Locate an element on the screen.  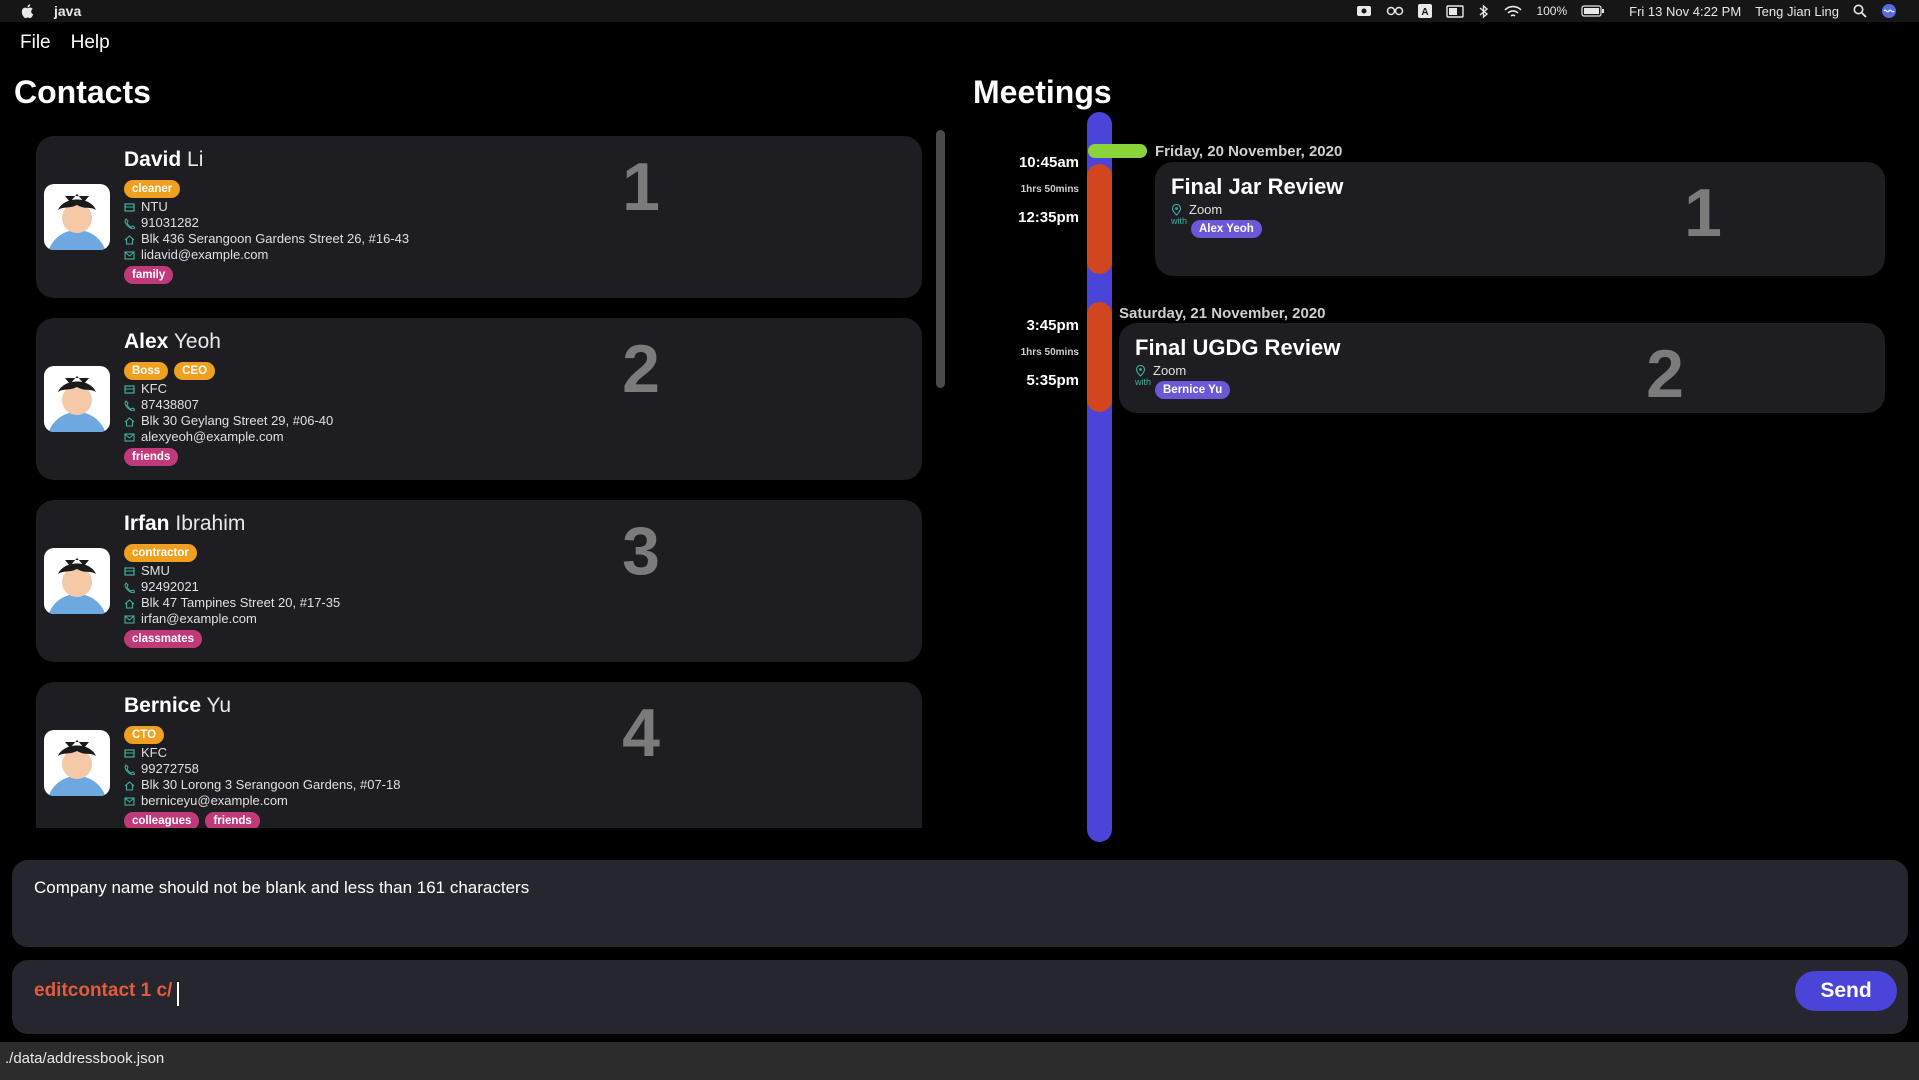
svg-text: A is located at coordinates (1425, 12).